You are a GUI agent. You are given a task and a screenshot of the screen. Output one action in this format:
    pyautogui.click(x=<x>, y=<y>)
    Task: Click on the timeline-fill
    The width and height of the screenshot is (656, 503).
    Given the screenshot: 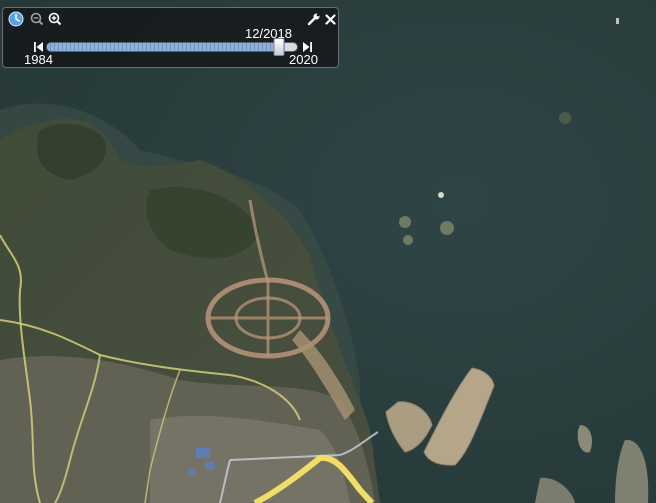 What is the action you would take?
    pyautogui.click(x=166, y=47)
    